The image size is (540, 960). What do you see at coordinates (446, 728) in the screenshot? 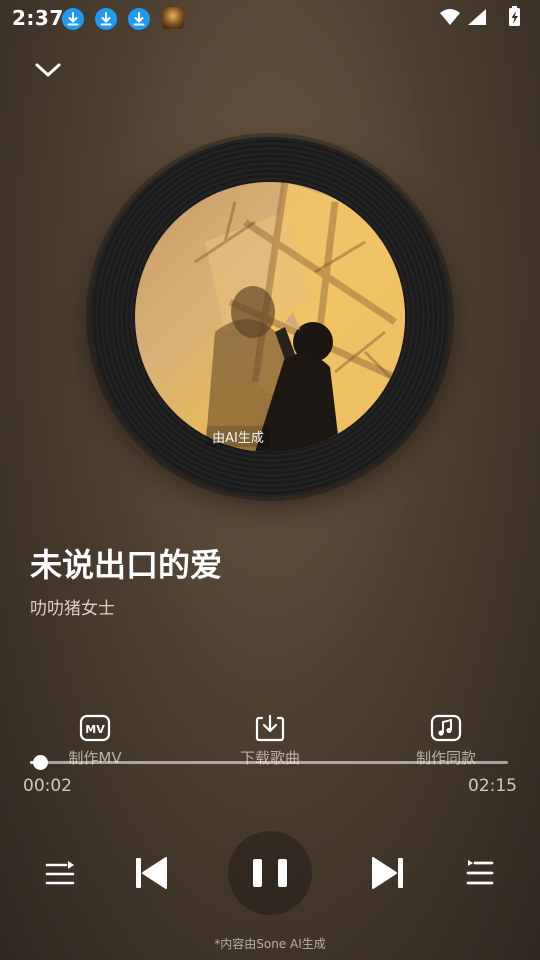
I see `music-note-icon` at bounding box center [446, 728].